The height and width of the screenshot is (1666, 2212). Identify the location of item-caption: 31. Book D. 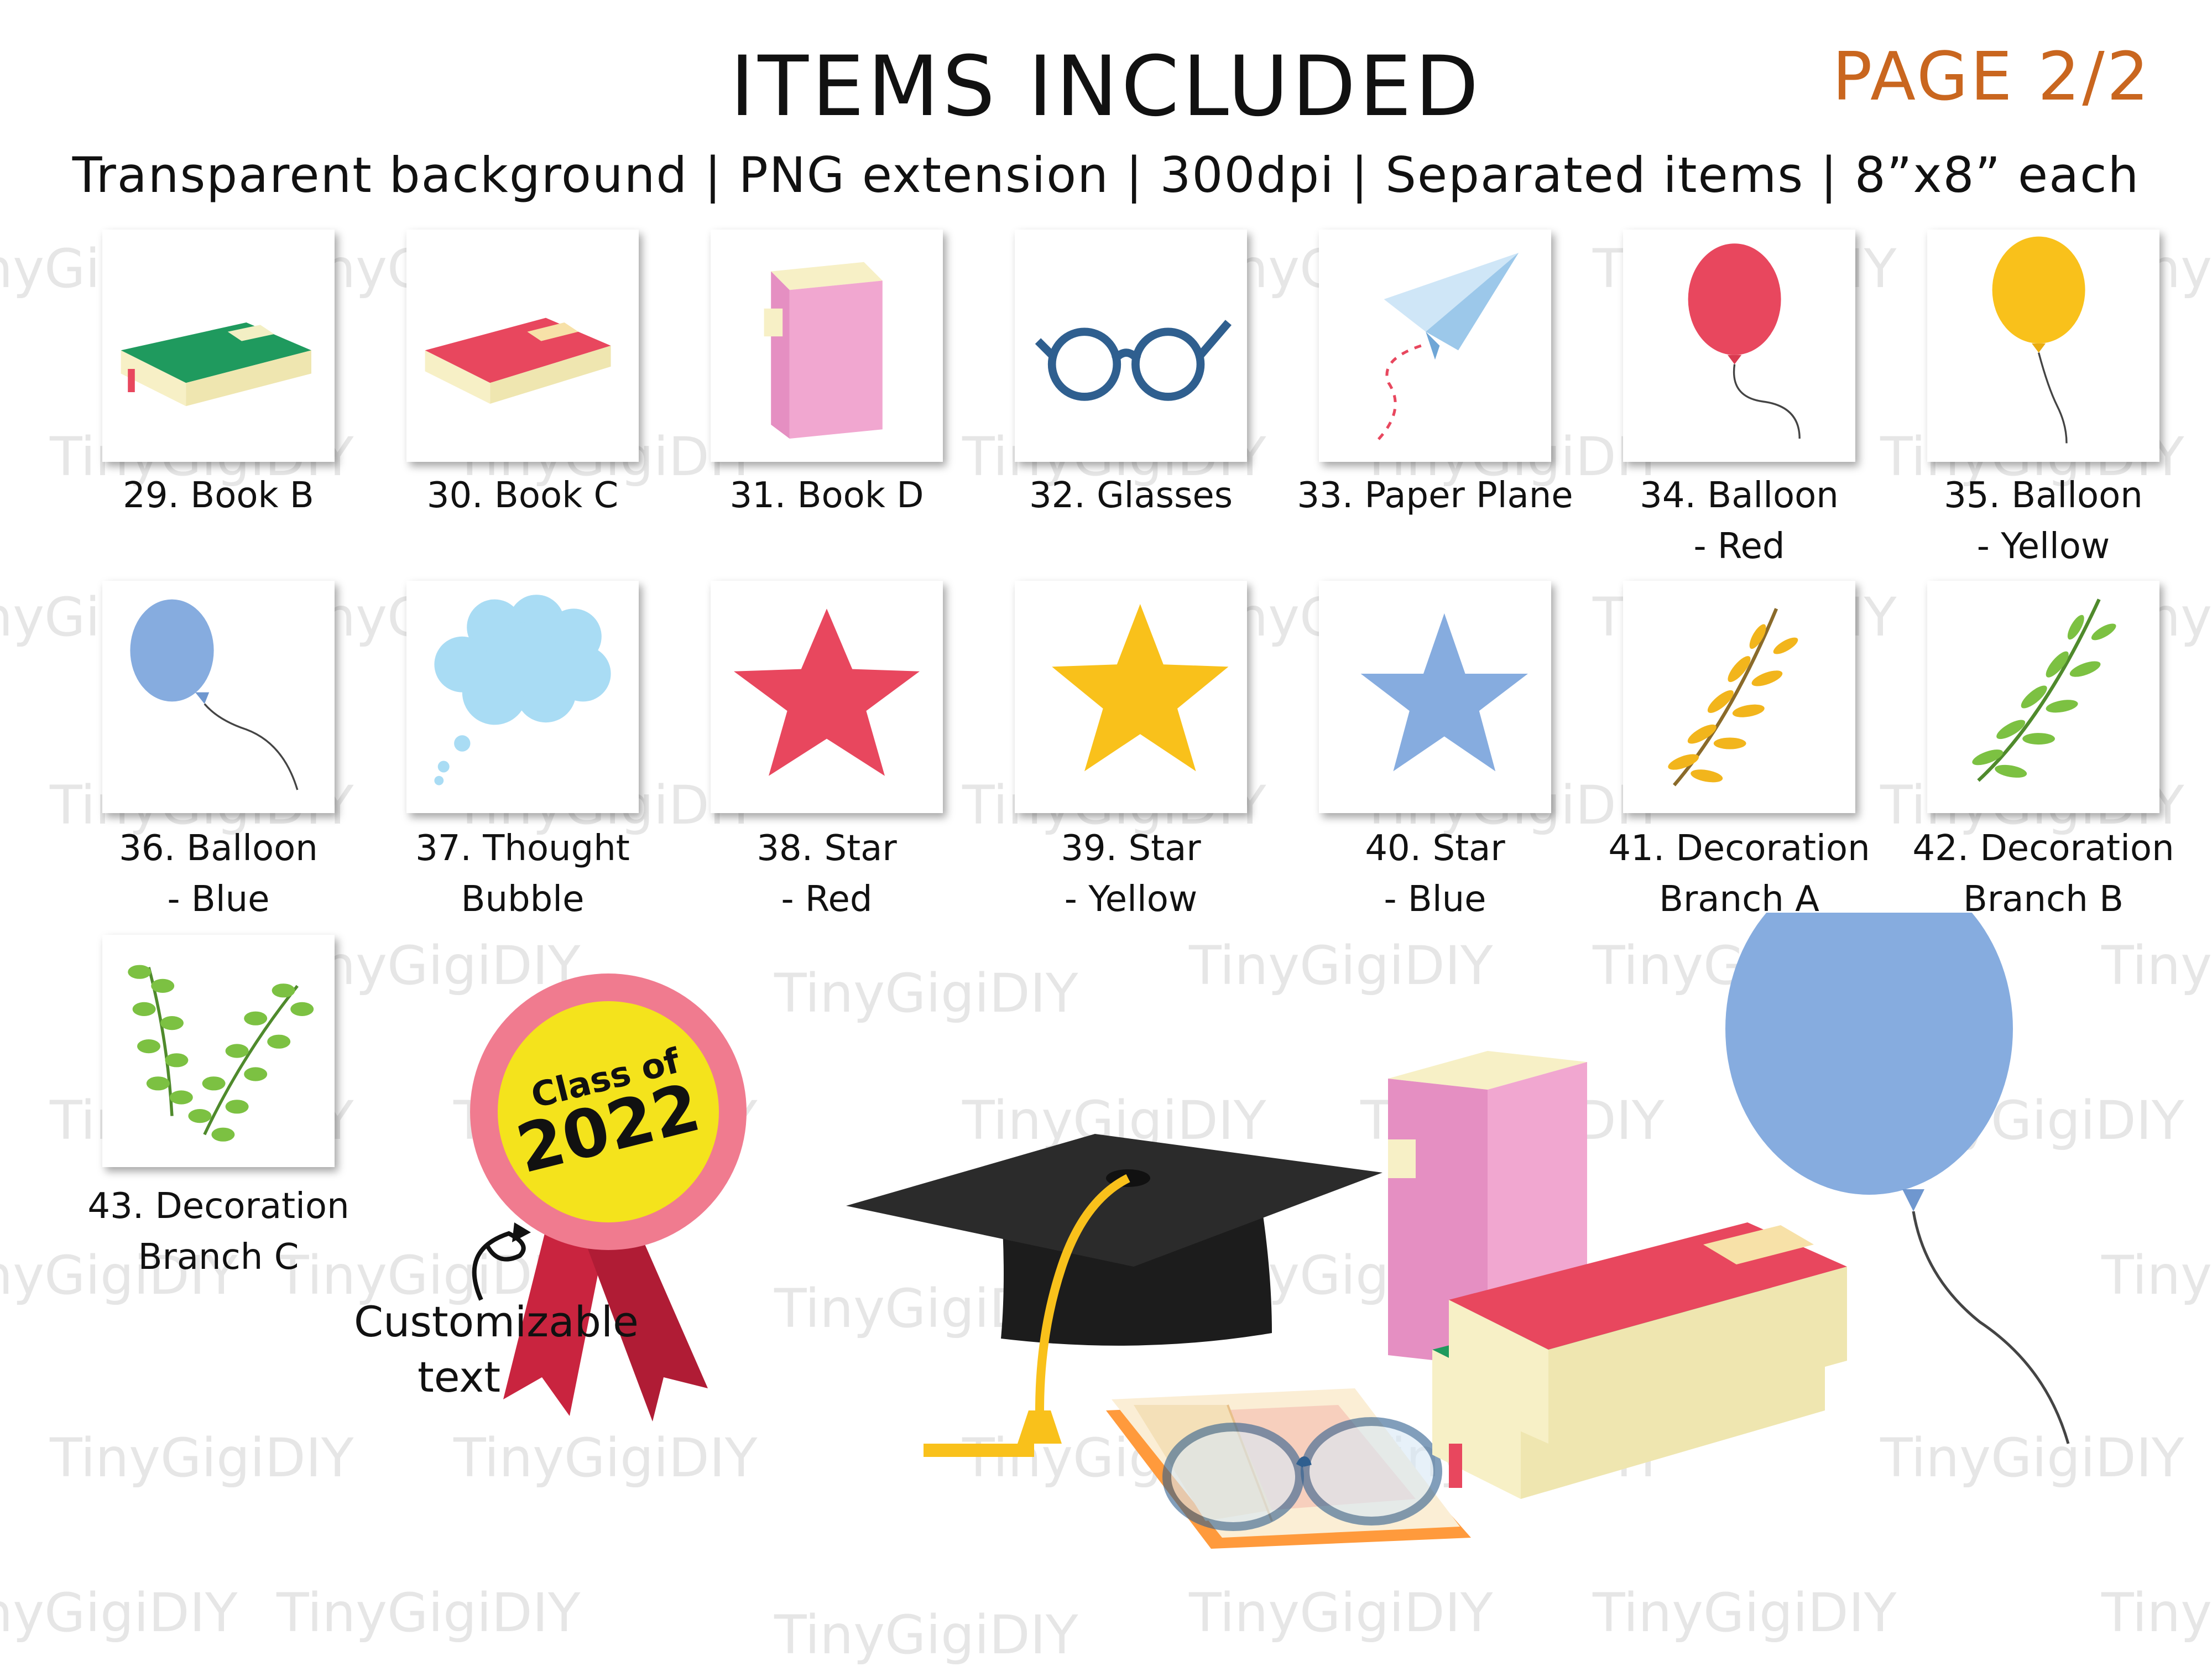
(827, 495).